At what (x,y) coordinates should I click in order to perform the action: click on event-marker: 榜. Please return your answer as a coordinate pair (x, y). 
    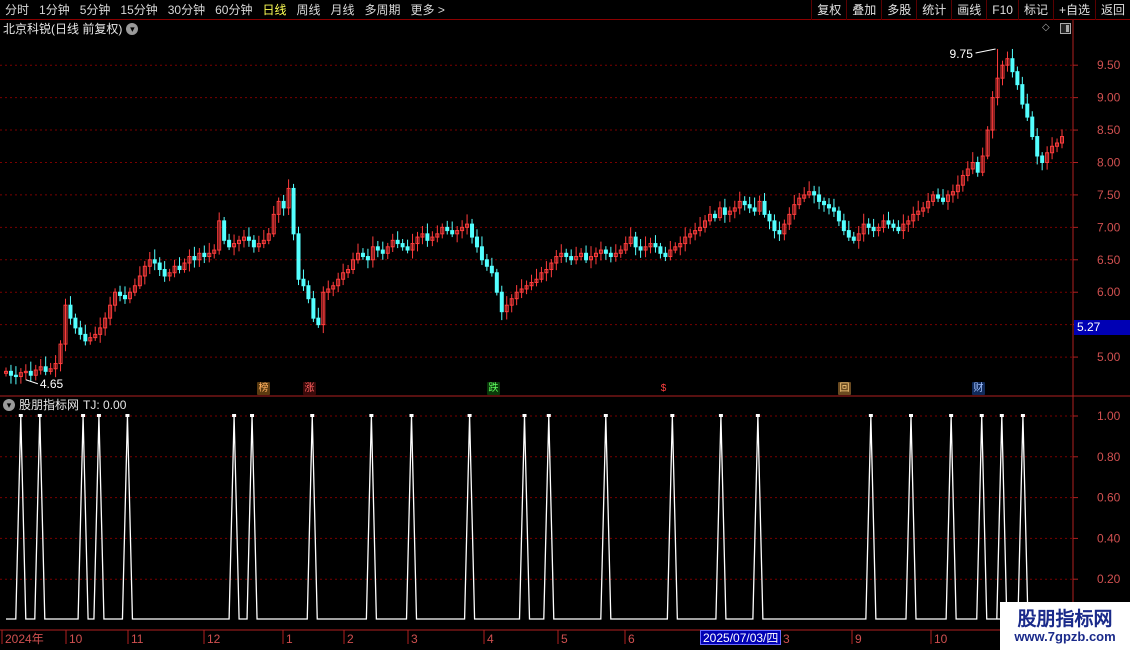
    Looking at the image, I should click on (263, 388).